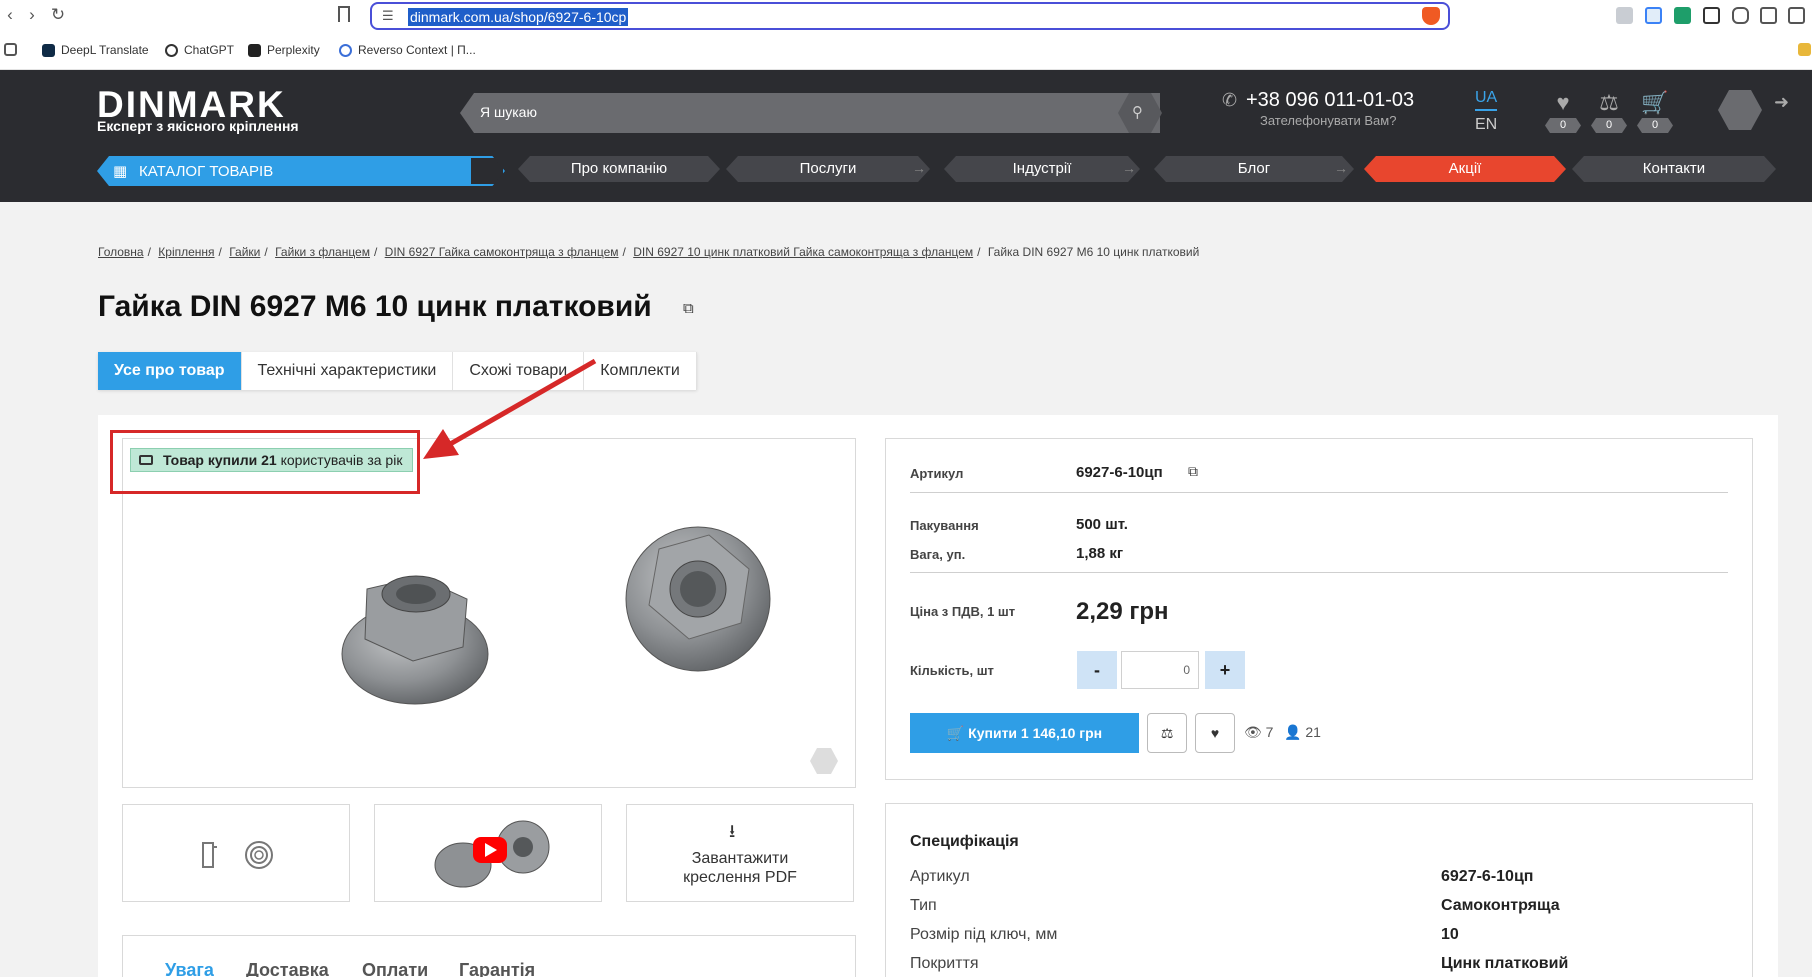 The image size is (1812, 977). Describe the element at coordinates (395, 968) in the screenshot. I see `tab-payment: Оплати` at that location.